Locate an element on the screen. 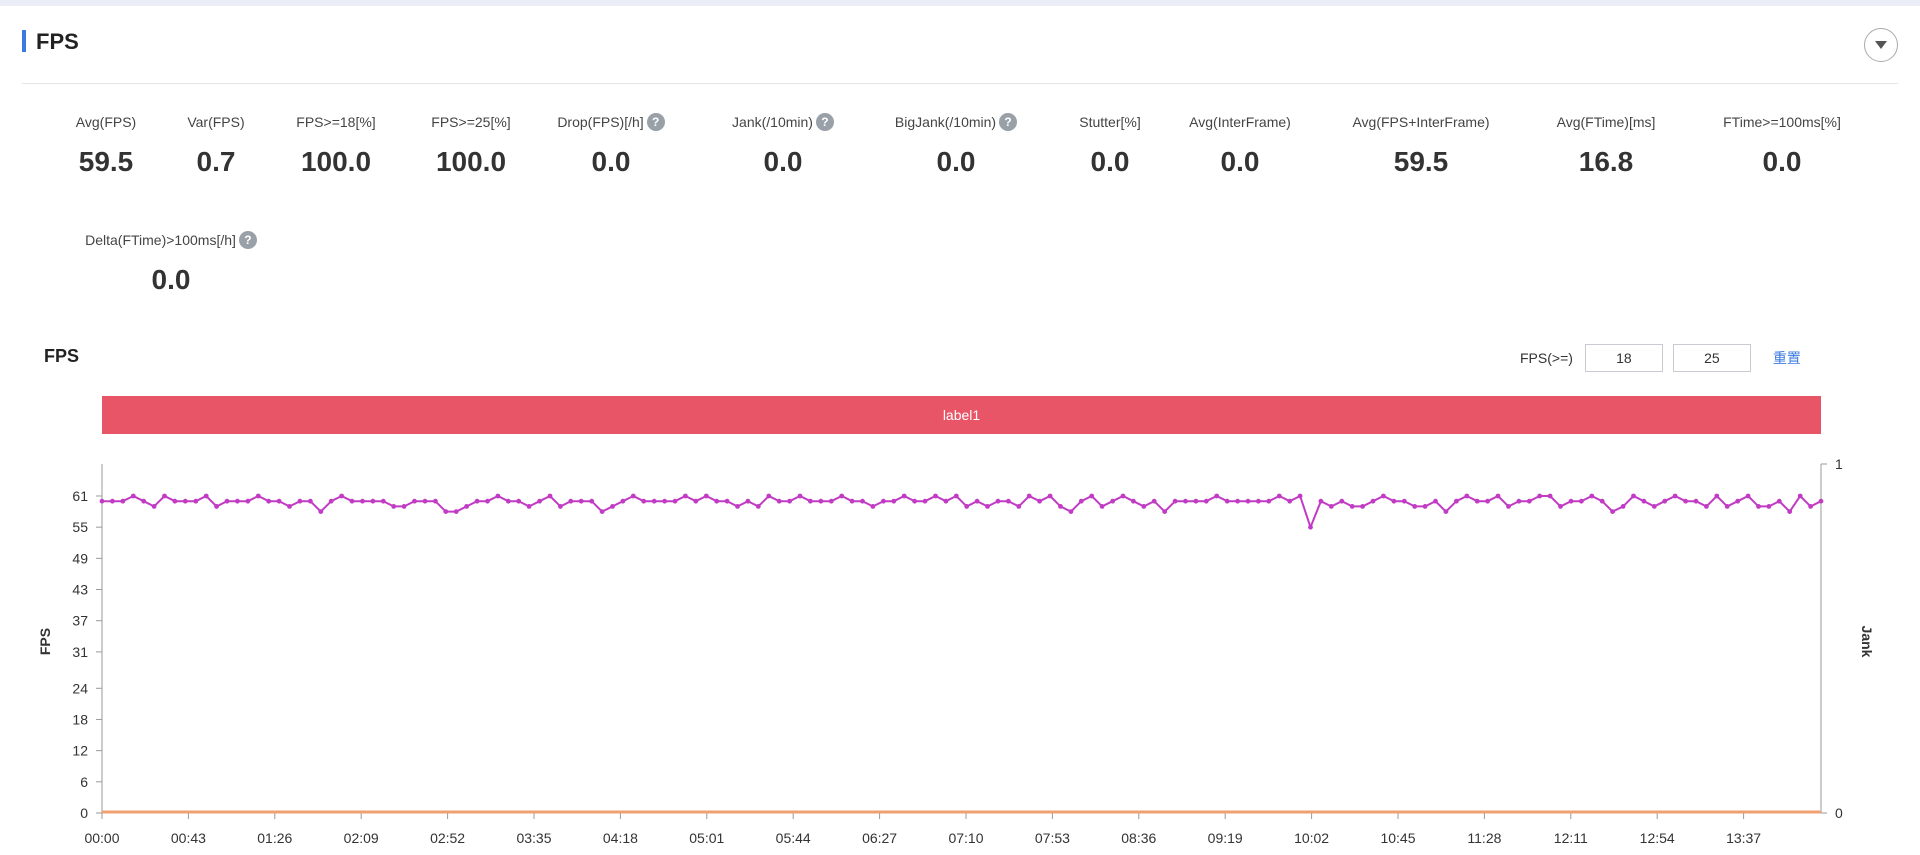 The image size is (1920, 855). x-tick-label: 10:02 is located at coordinates (1311, 838).